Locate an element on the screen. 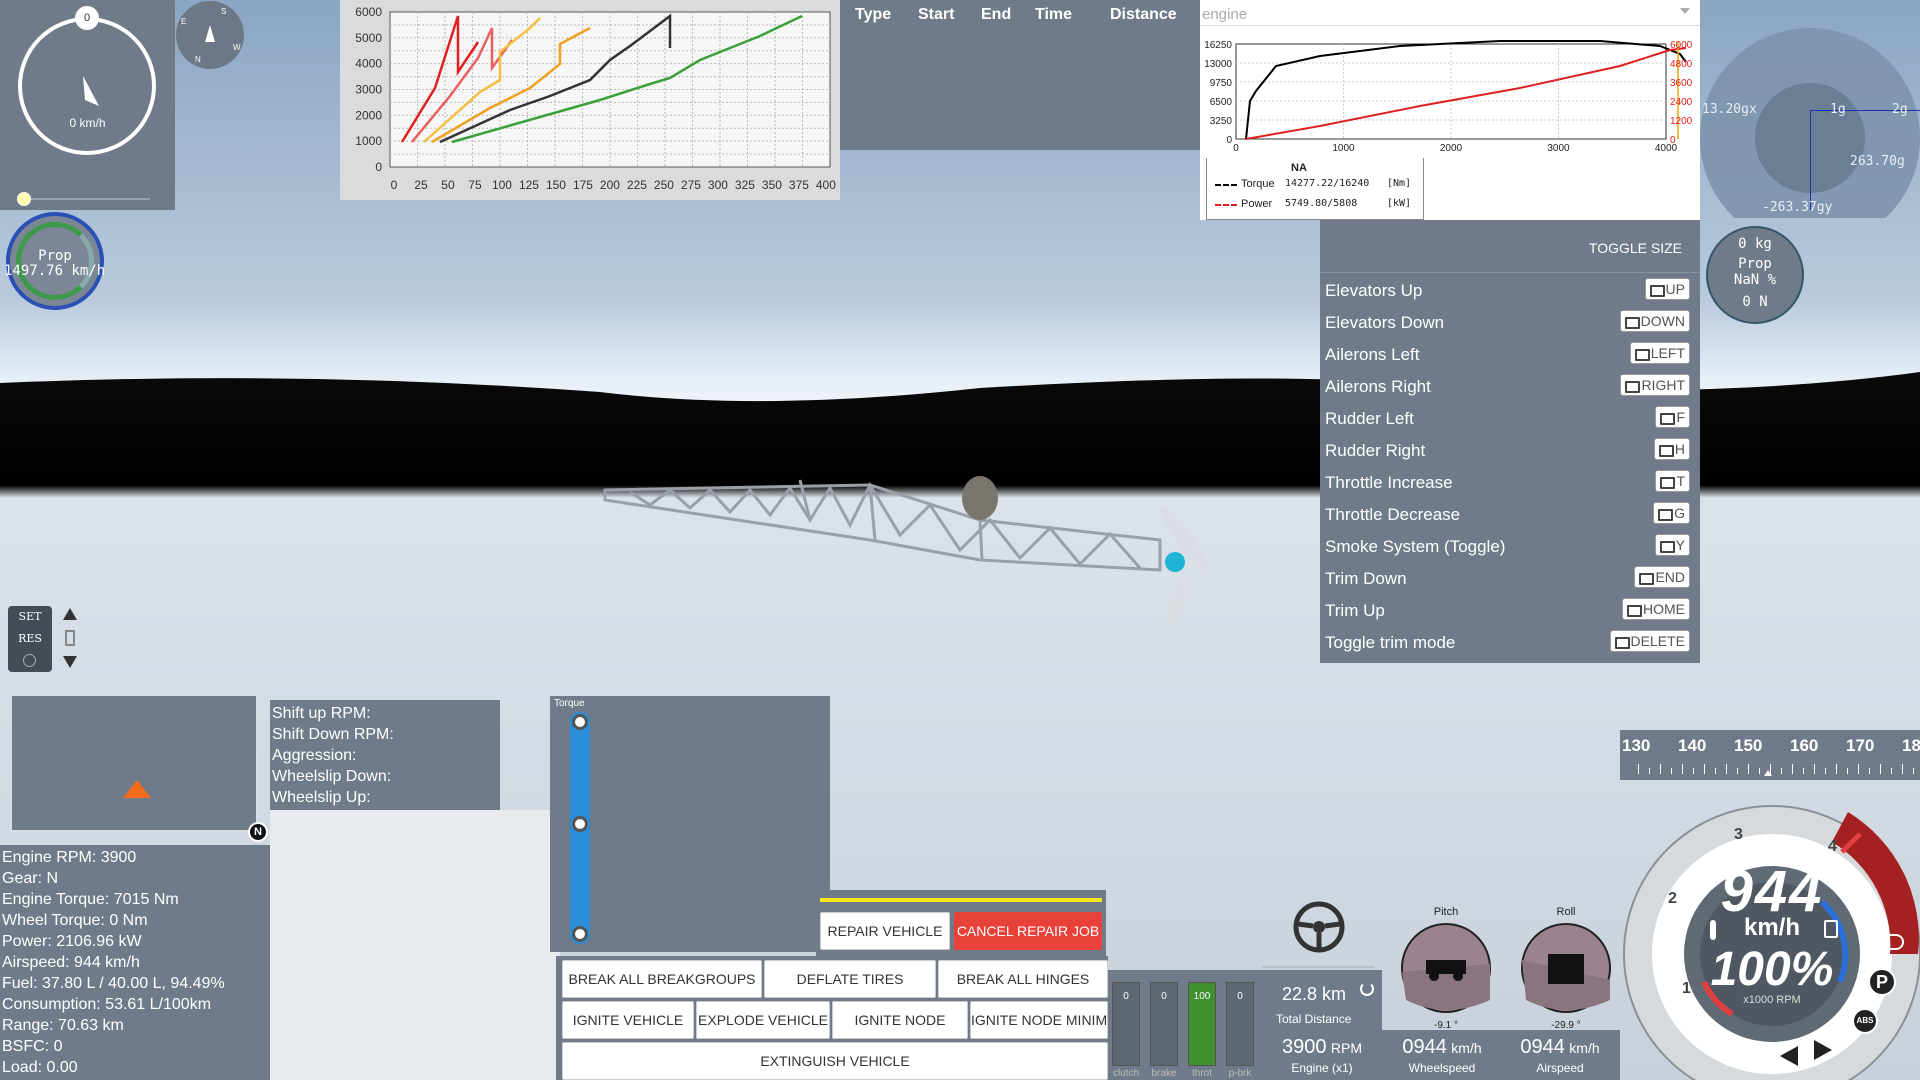 The width and height of the screenshot is (1920, 1080). wheelspeed-value: 0944 is located at coordinates (1424, 1047).